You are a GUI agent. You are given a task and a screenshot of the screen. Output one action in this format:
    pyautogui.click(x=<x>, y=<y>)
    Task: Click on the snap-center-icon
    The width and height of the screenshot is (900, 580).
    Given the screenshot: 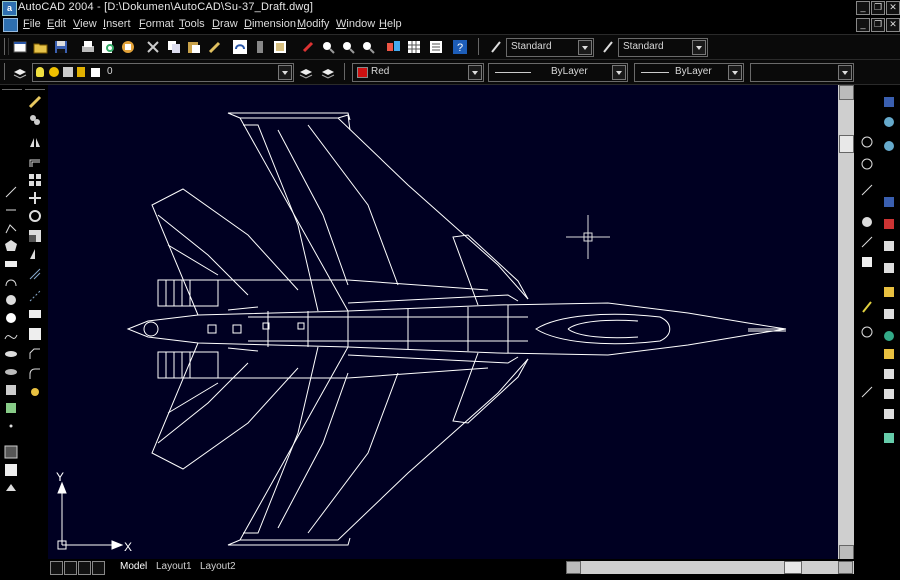 What is the action you would take?
    pyautogui.click(x=889, y=202)
    